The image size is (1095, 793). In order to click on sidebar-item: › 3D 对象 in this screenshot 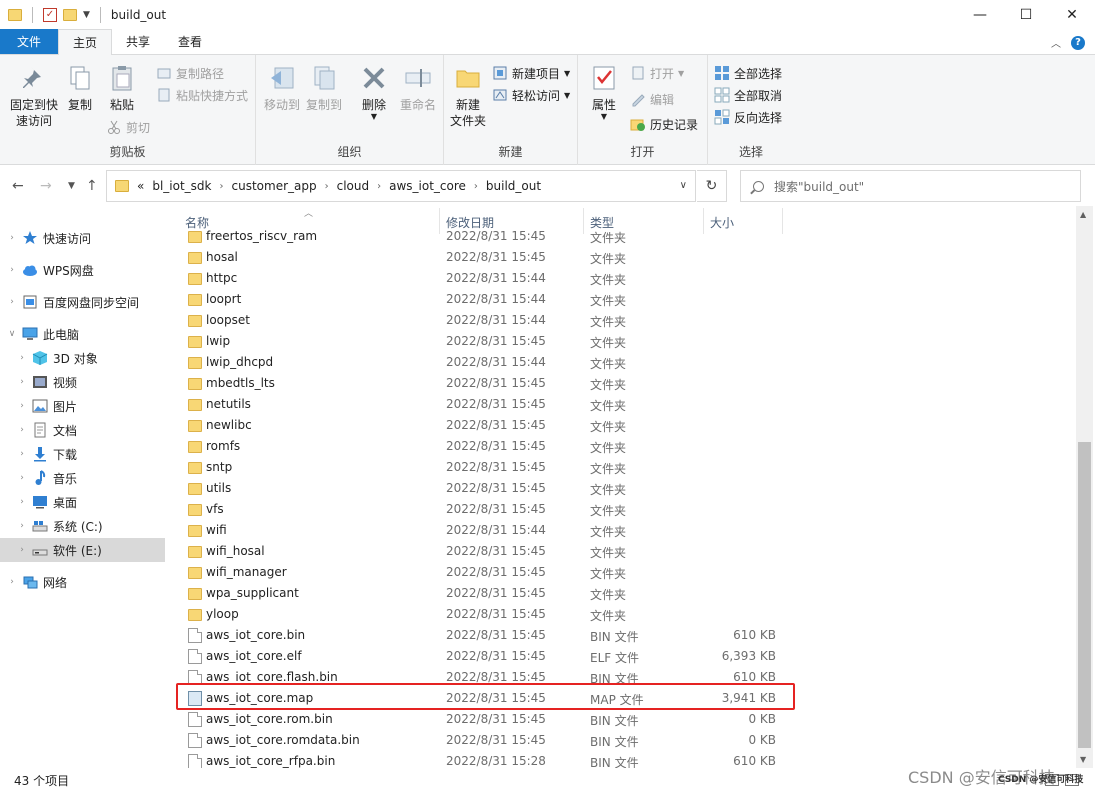, I will do `click(82, 358)`.